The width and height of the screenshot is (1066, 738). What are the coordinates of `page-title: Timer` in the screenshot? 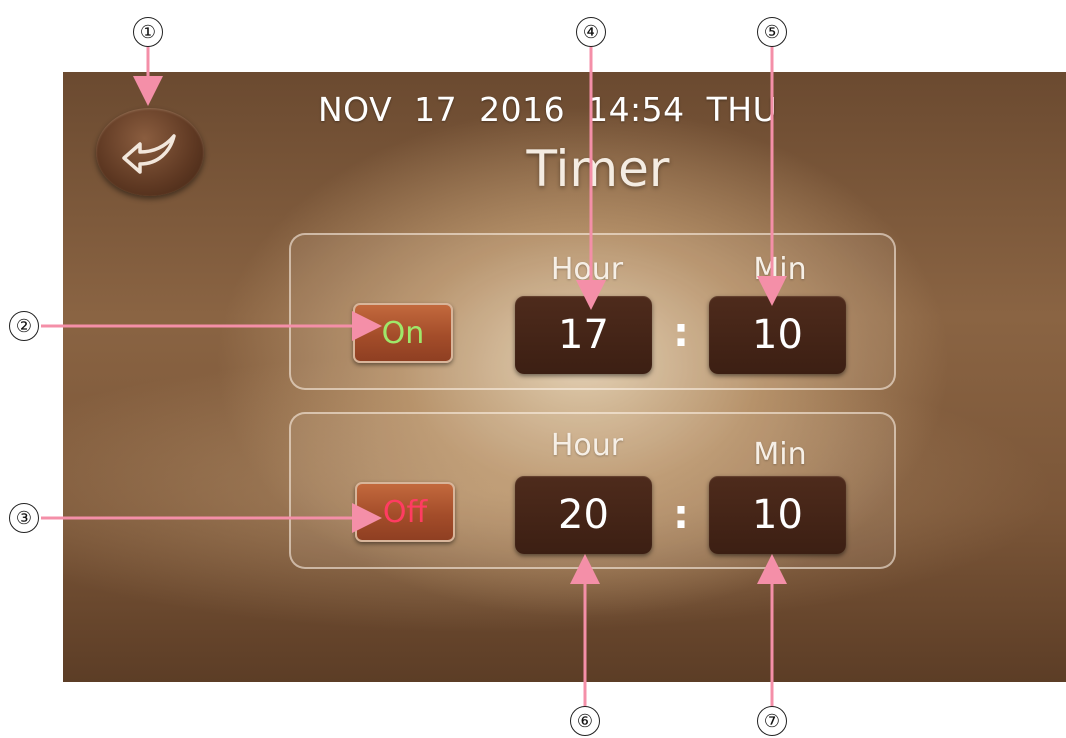 It's located at (598, 169).